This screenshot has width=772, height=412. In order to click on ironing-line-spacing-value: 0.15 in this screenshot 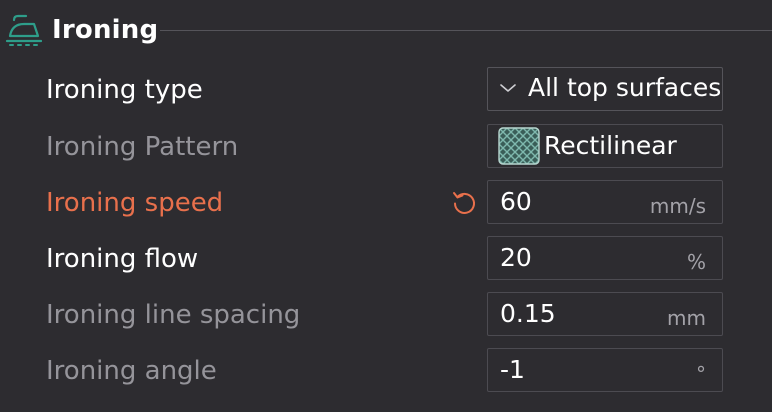, I will do `click(528, 313)`.